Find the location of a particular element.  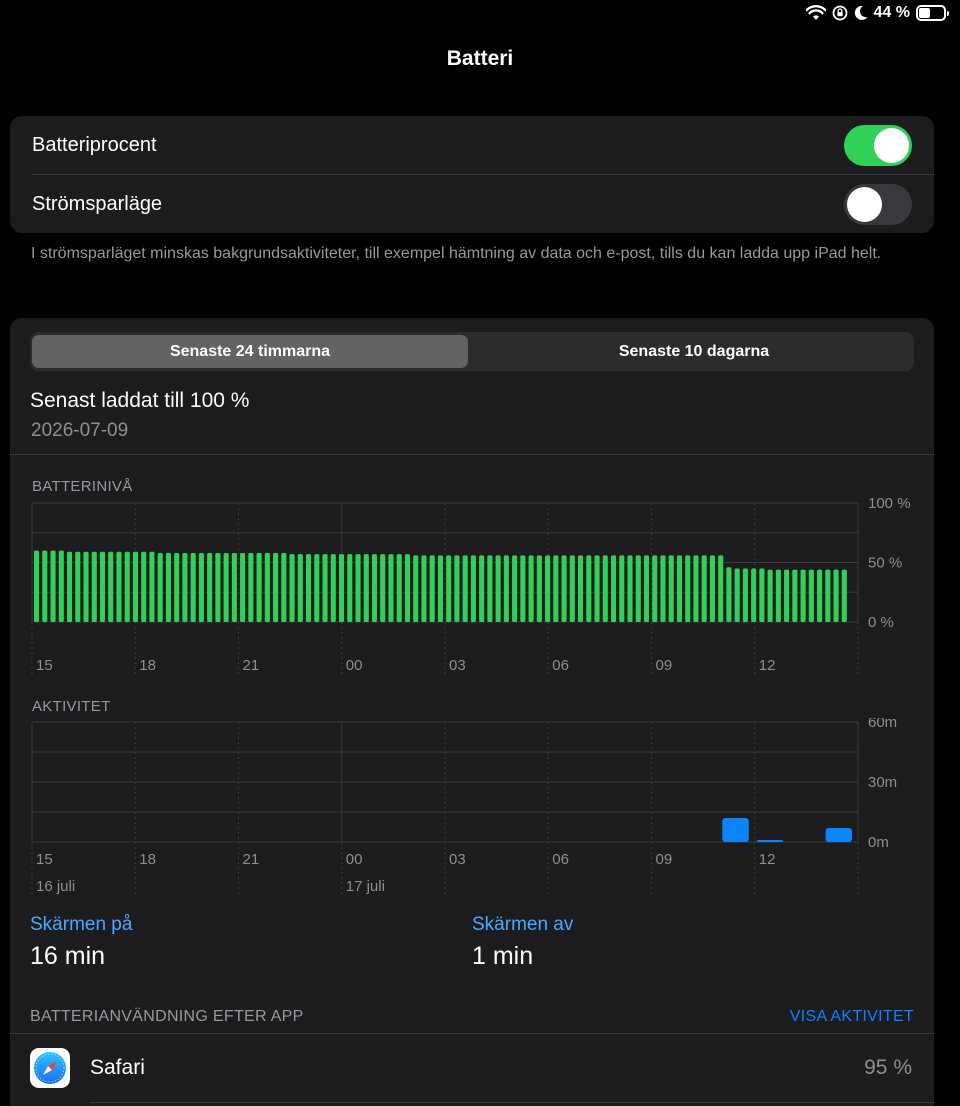

activity-x-tick: 00 is located at coordinates (354, 859).